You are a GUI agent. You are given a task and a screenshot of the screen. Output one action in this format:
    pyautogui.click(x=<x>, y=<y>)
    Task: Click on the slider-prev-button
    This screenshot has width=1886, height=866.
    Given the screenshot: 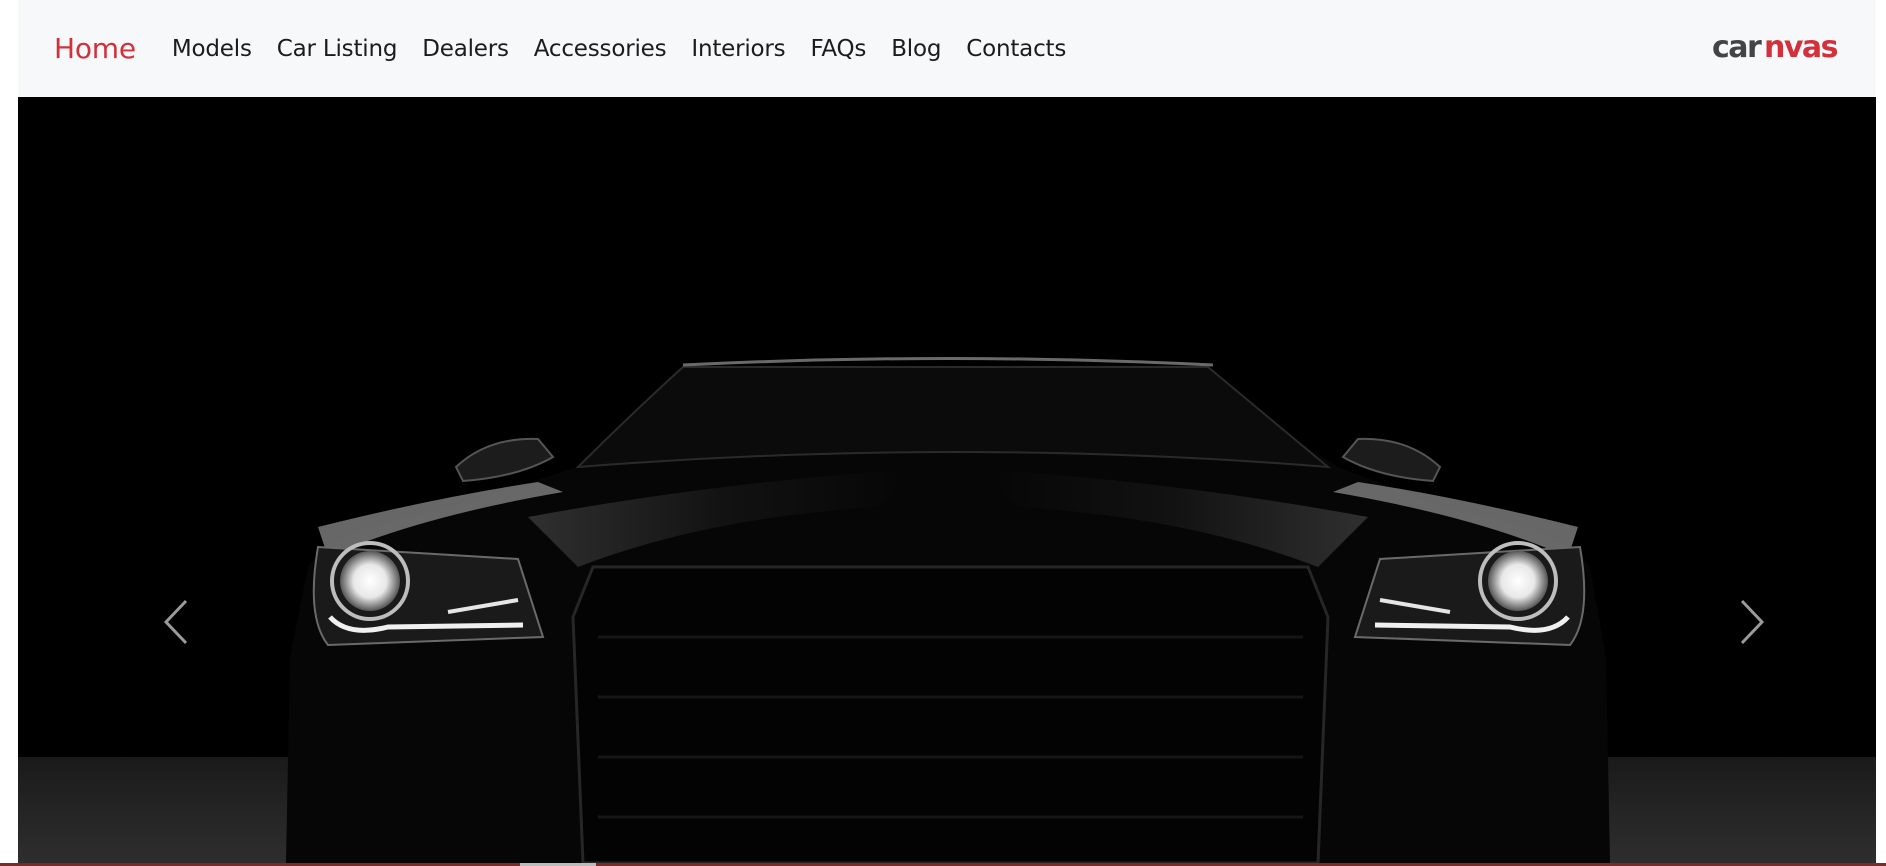 What is the action you would take?
    pyautogui.click(x=176, y=622)
    